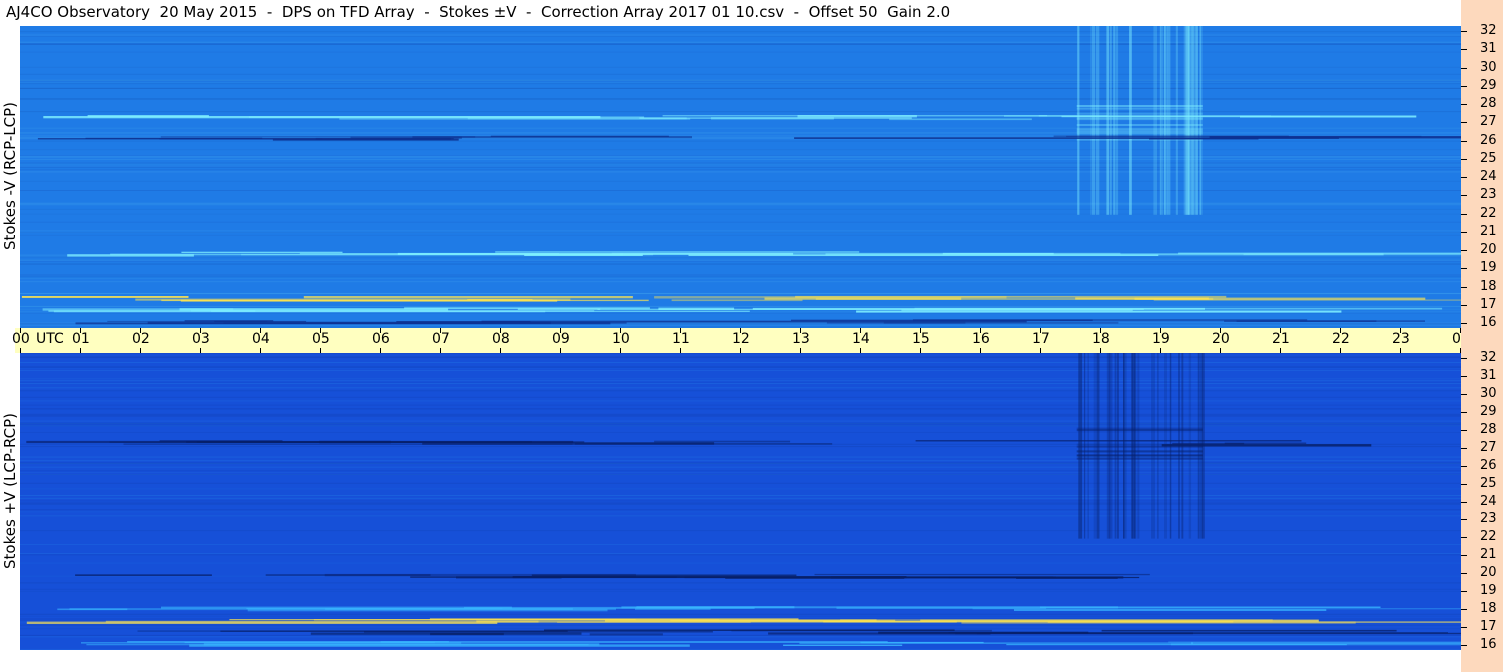  Describe the element at coordinates (801, 339) in the screenshot. I see `utc-tick-label: 13` at that location.